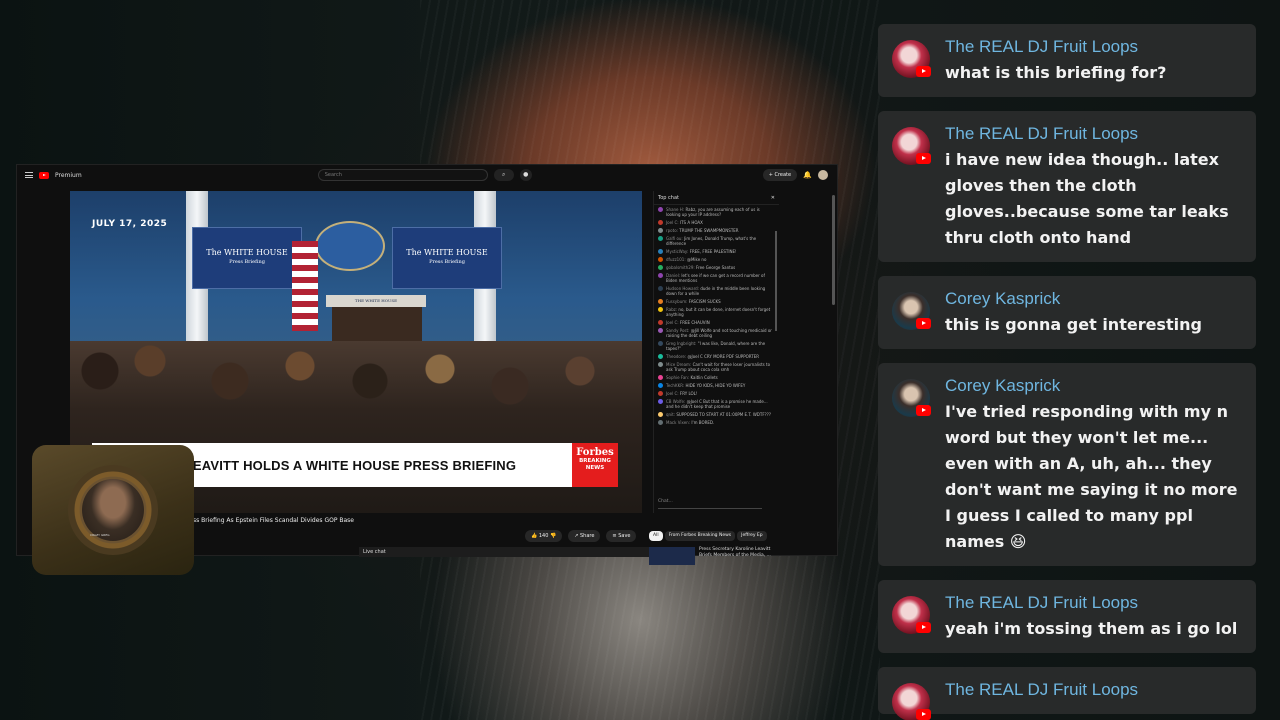 This screenshot has height=720, width=1280. I want to click on search-input: Search, so click(402, 175).